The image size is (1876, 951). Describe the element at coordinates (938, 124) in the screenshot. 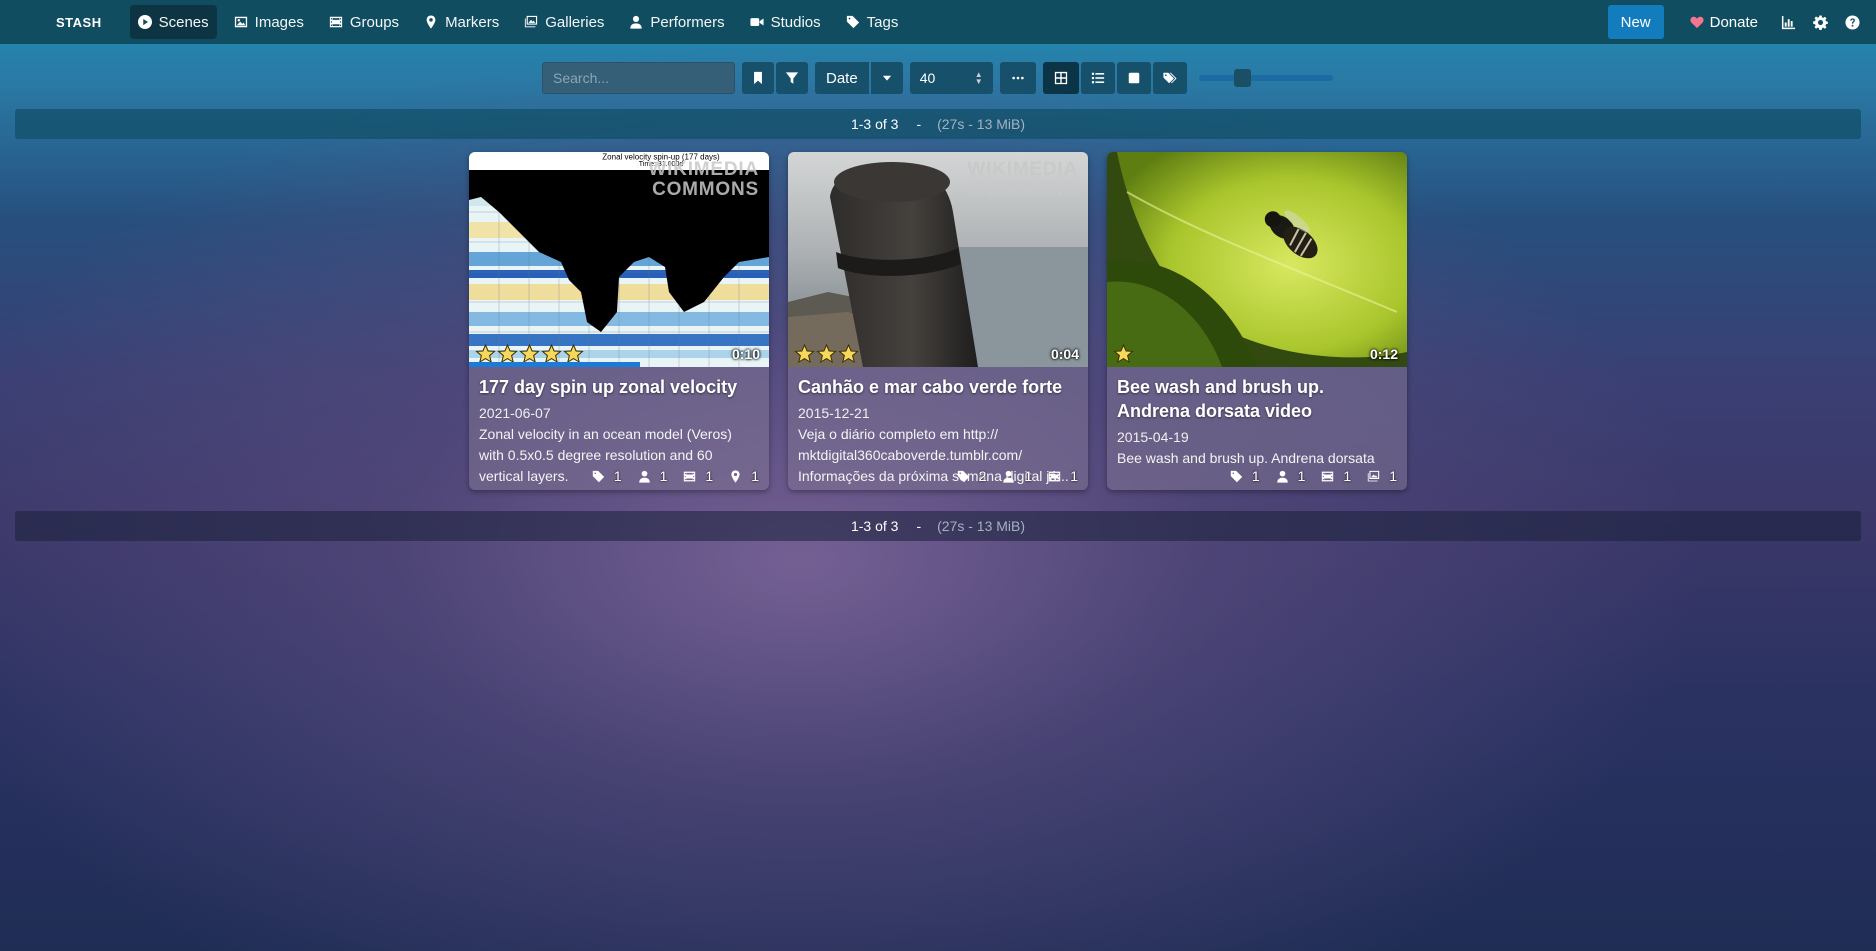

I see `pagination-info-top: 1-3 of 3 - (27s - 13 MiB)` at that location.